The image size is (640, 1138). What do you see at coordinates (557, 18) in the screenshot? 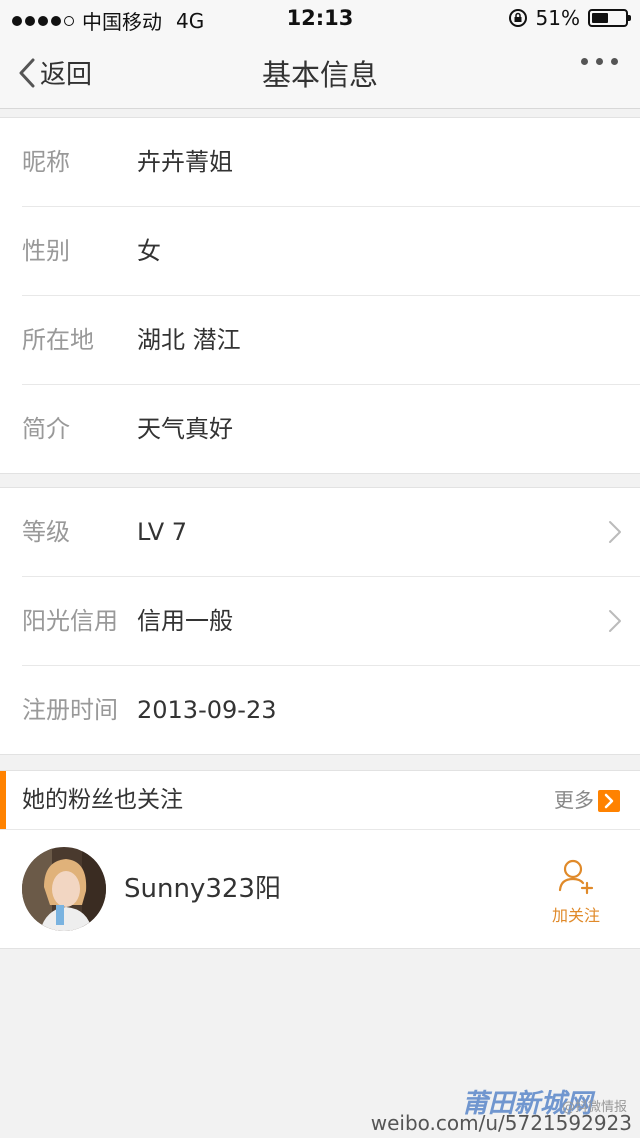
I see `battery-percent: 51%` at bounding box center [557, 18].